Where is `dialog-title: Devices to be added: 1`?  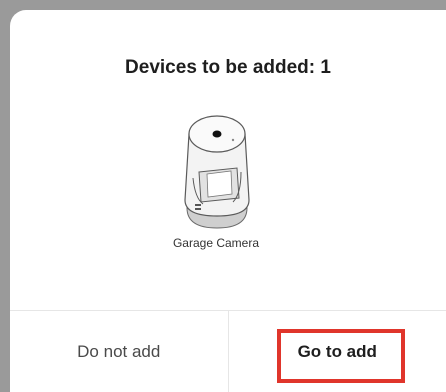 dialog-title: Devices to be added: 1 is located at coordinates (228, 67).